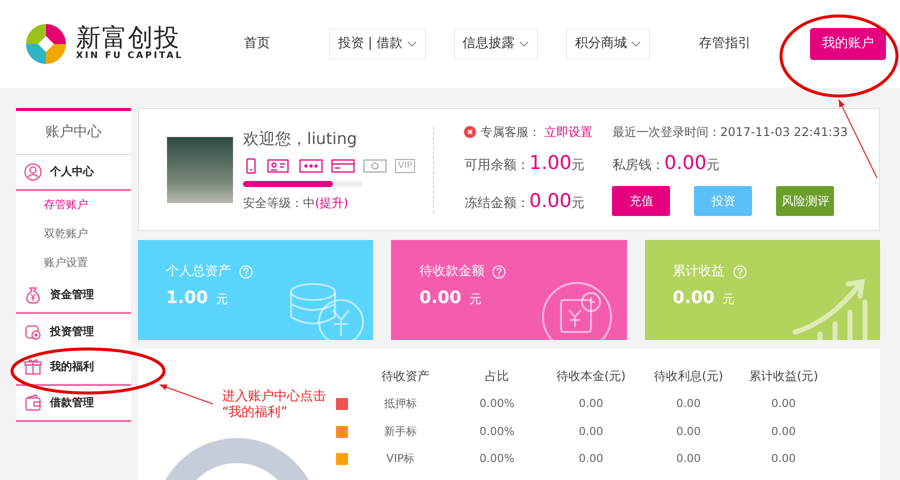  What do you see at coordinates (497, 166) in the screenshot?
I see `balance-label: 可用余额：` at bounding box center [497, 166].